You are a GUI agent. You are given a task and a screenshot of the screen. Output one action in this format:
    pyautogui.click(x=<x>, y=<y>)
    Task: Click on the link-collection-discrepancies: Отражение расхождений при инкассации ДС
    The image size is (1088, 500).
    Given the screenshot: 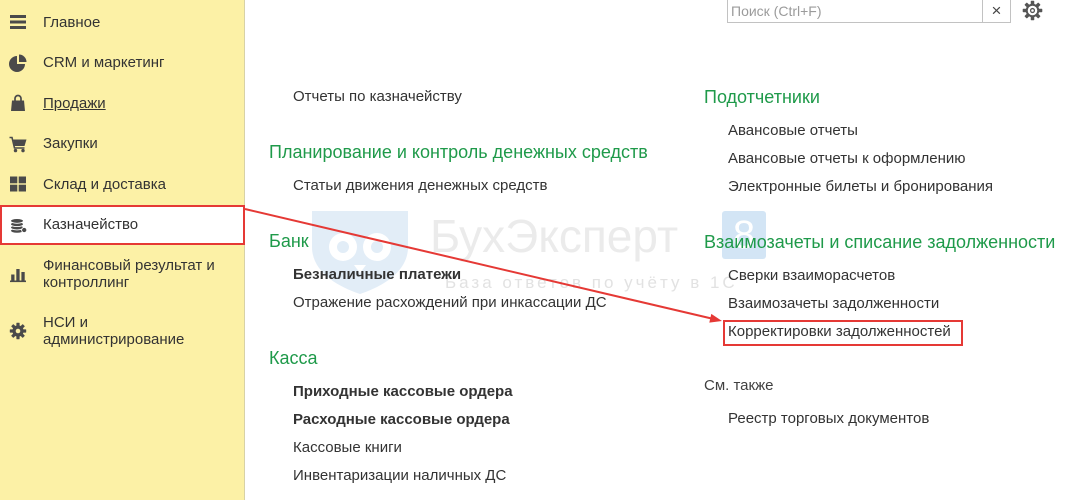 What is the action you would take?
    pyautogui.click(x=458, y=303)
    